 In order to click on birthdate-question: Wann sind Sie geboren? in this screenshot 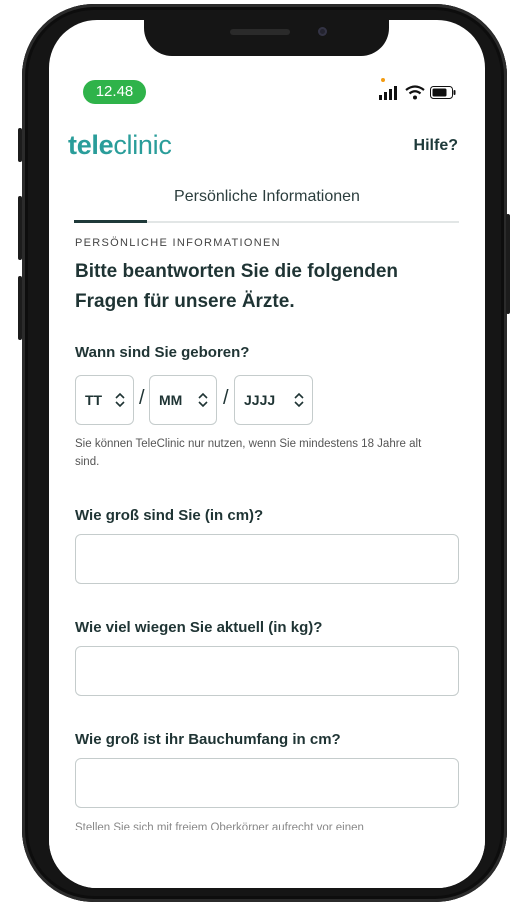, I will do `click(162, 352)`.